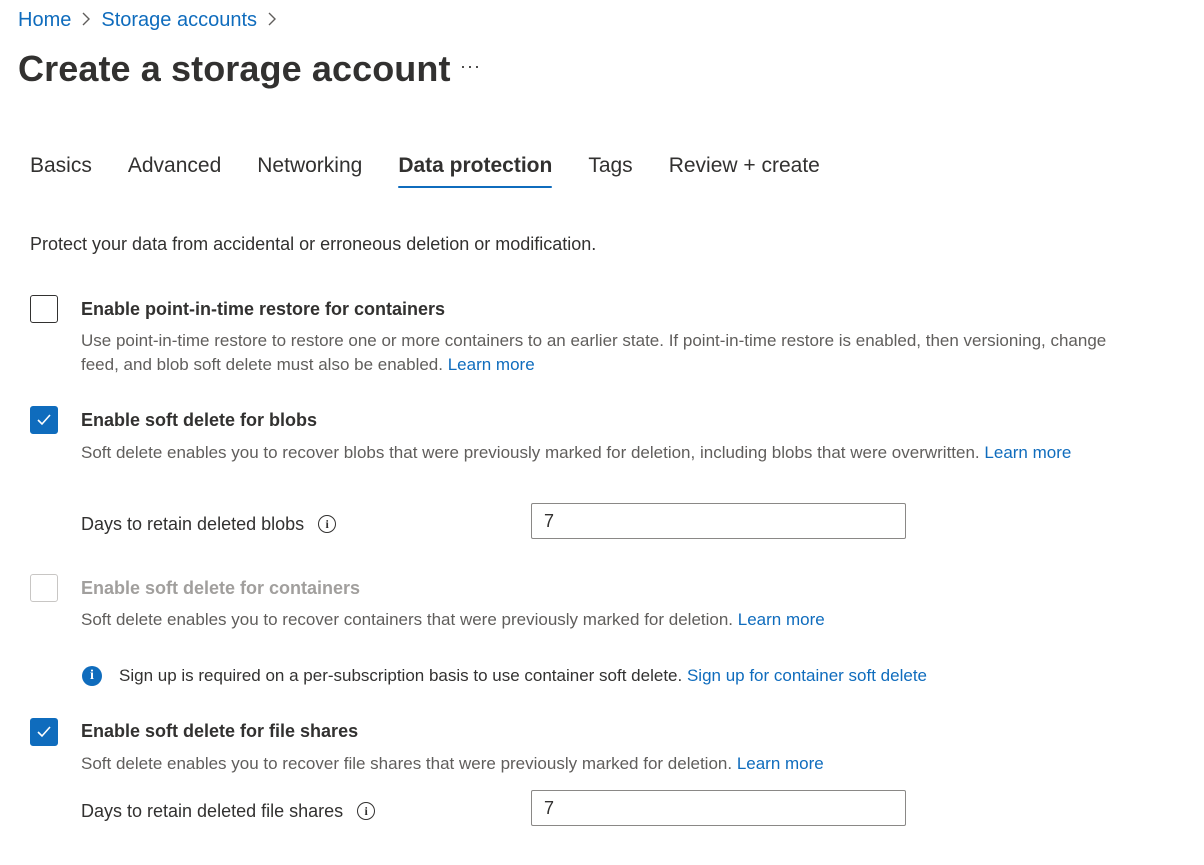 This screenshot has width=1204, height=865. Describe the element at coordinates (174, 169) in the screenshot. I see `tab-advanced: Advanced` at that location.